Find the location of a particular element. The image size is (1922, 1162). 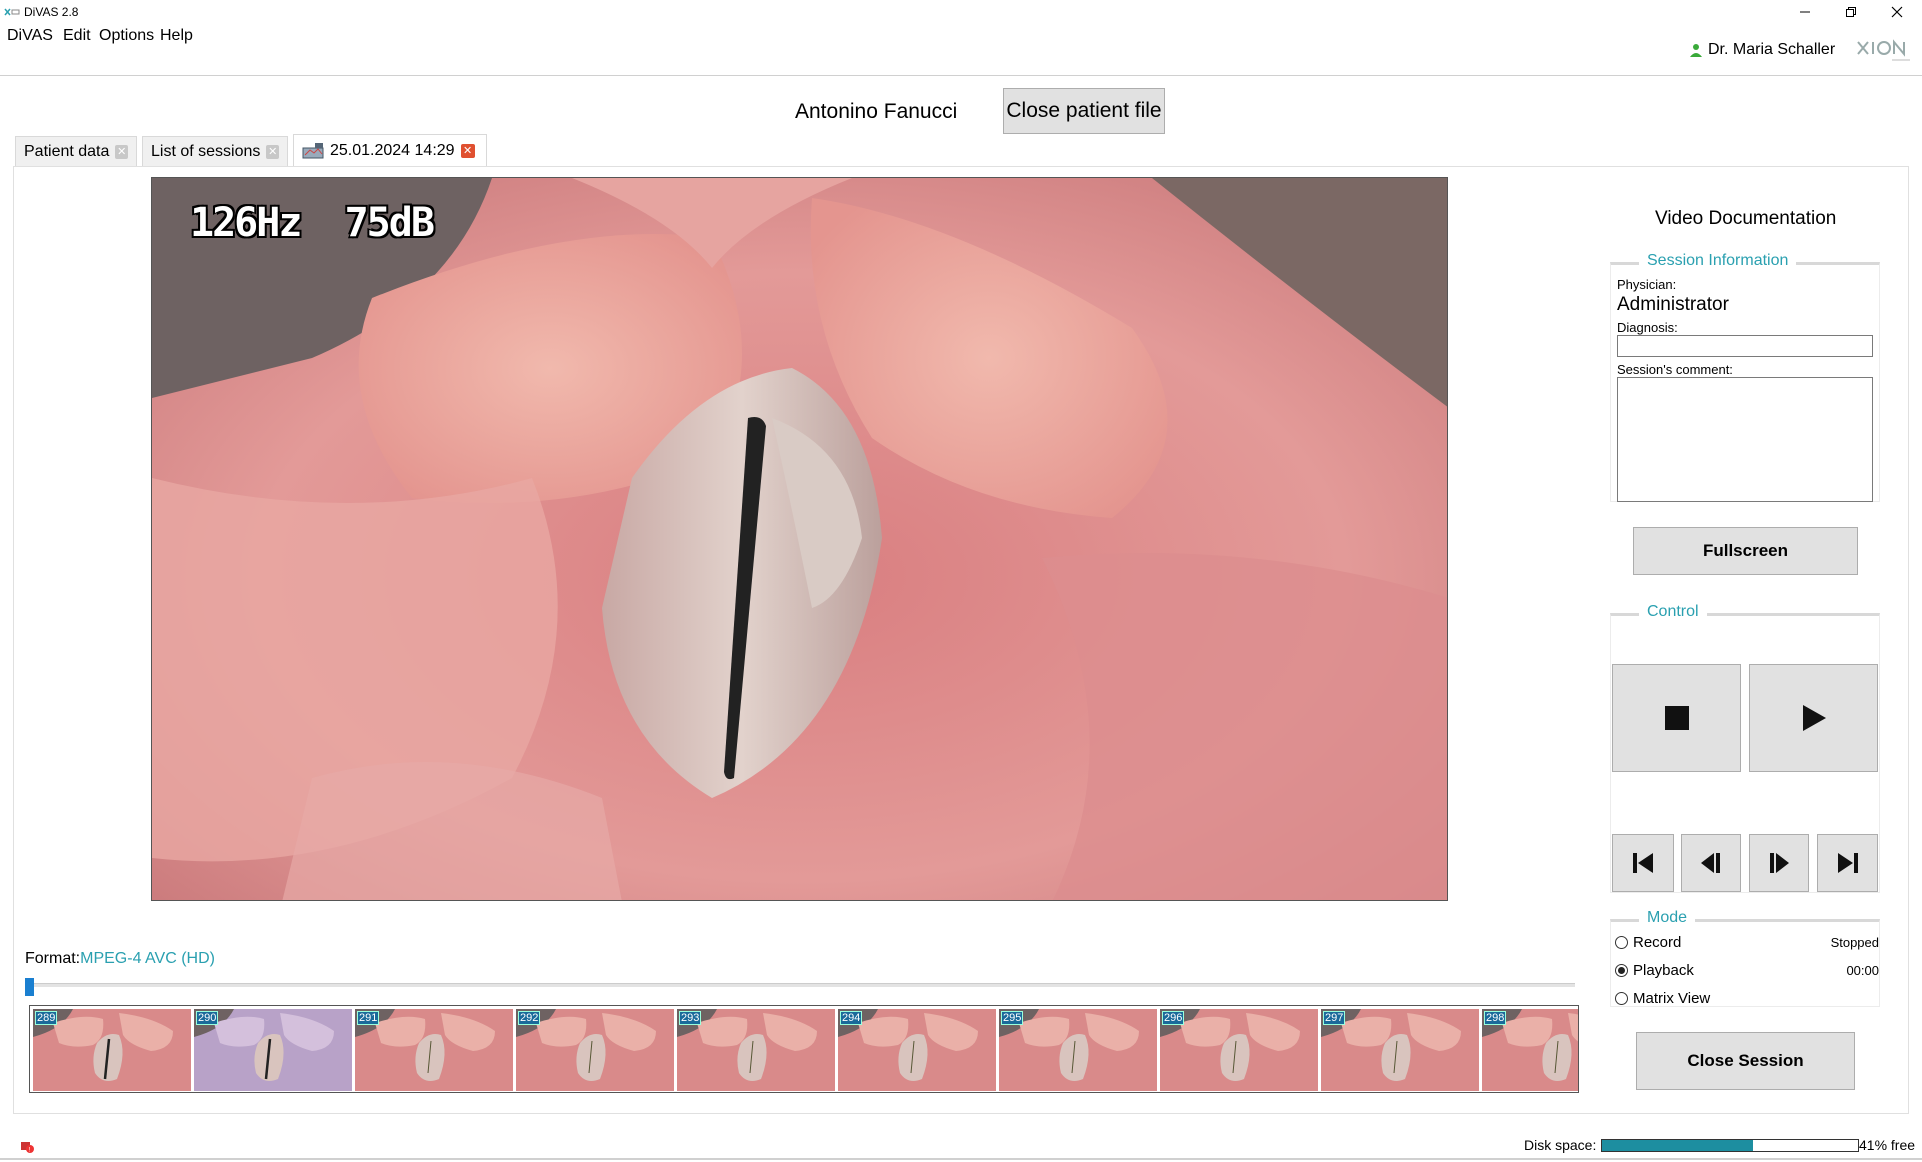

diagnosis-input is located at coordinates (1745, 346).